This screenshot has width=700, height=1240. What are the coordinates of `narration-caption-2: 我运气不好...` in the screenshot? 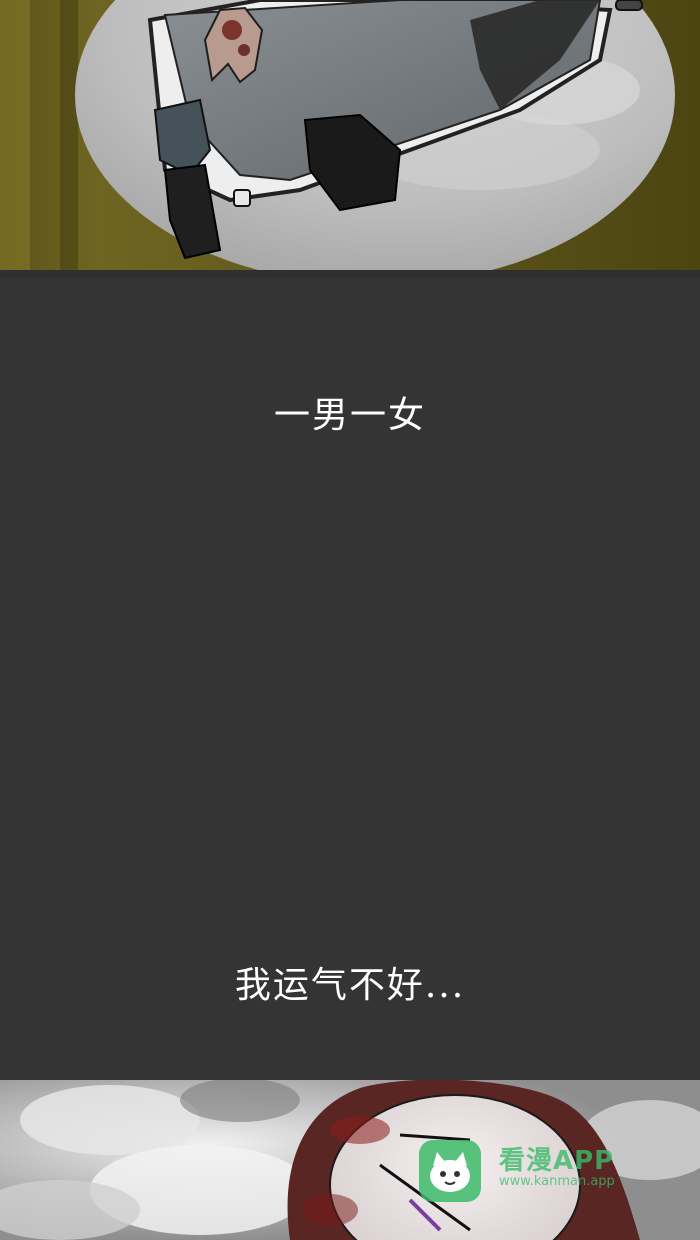 It's located at (350, 985).